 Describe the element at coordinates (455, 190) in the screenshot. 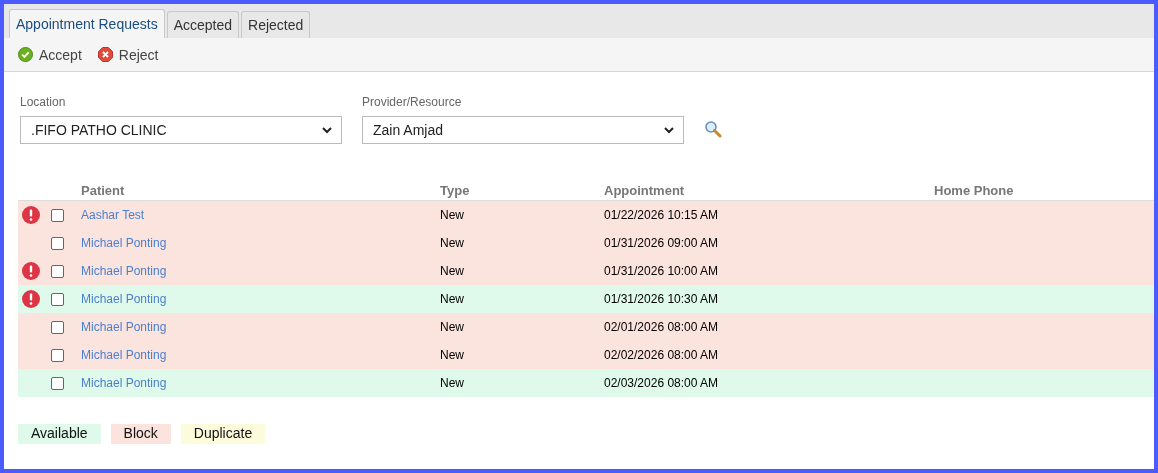

I see `column-header: Type` at that location.